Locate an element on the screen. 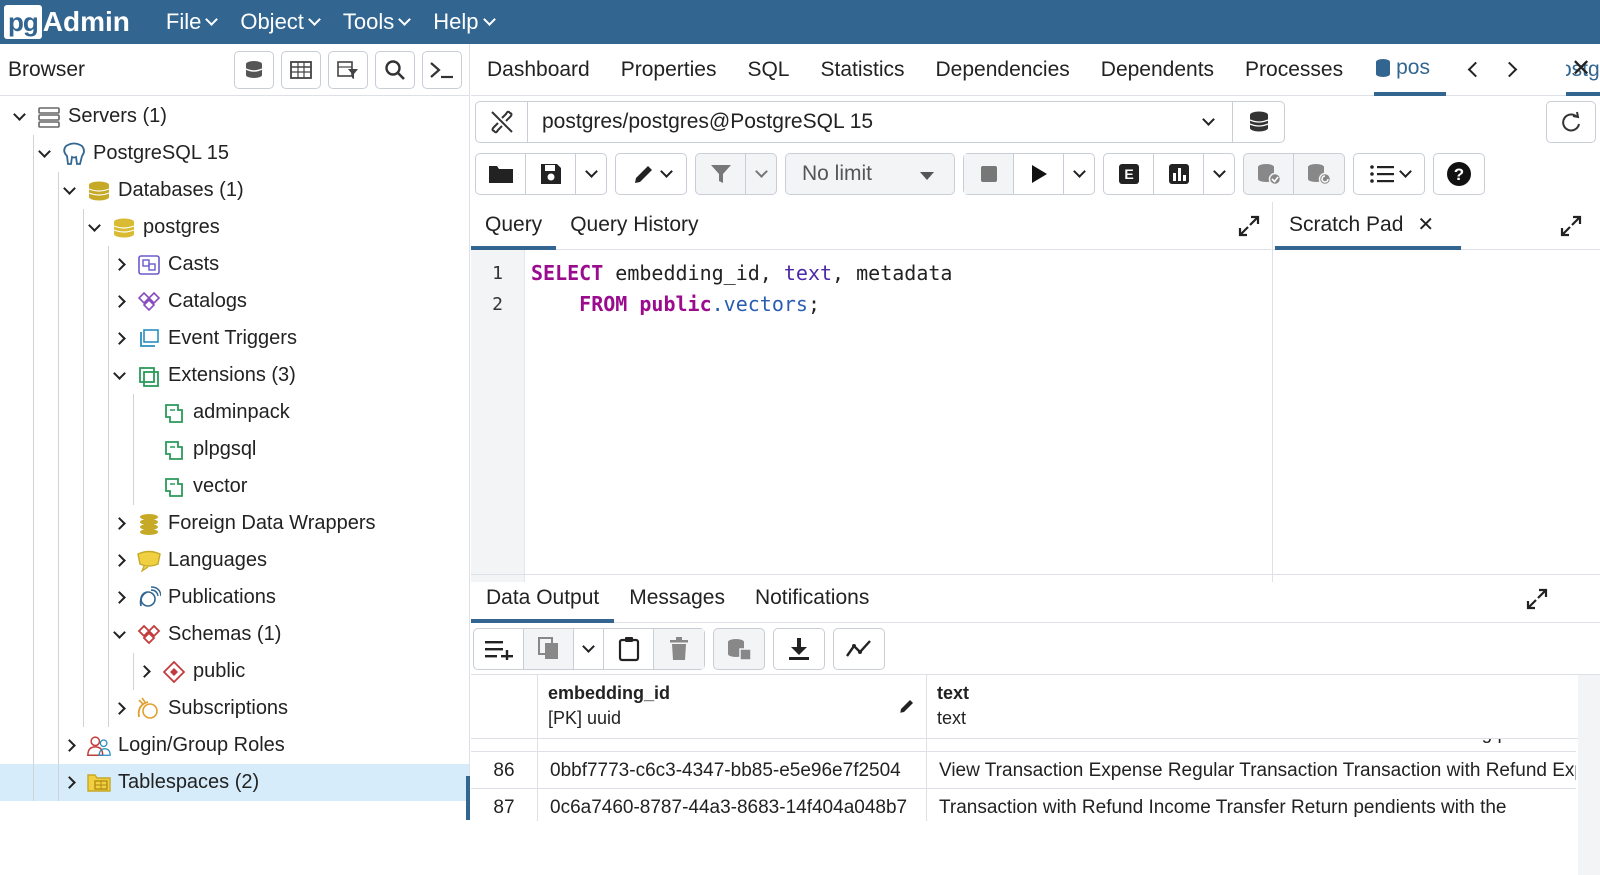 This screenshot has height=875, width=1600. close-icon: ✕ is located at coordinates (1425, 225).